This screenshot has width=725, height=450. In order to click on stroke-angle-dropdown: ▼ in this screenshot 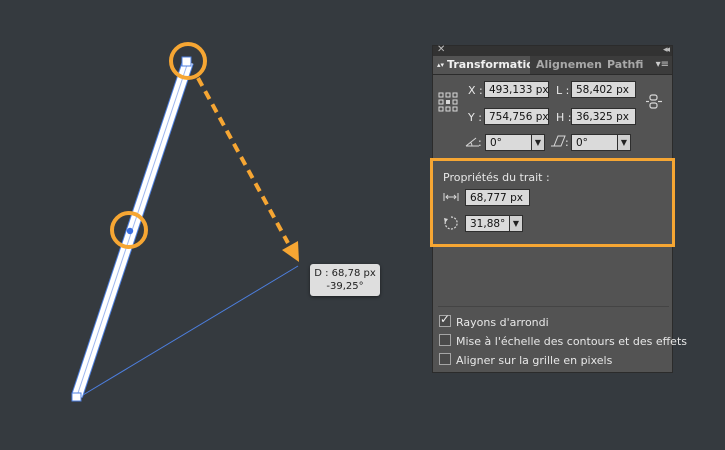, I will do `click(516, 223)`.